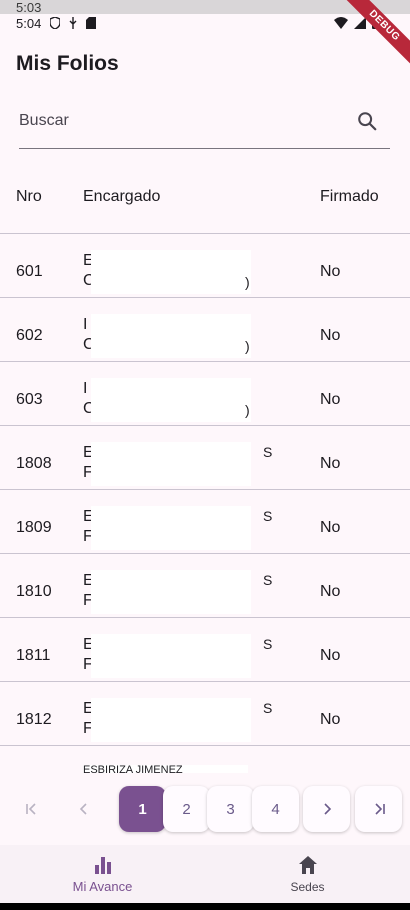 The image size is (410, 910). Describe the element at coordinates (29, 196) in the screenshot. I see `header-nro: Nro` at that location.